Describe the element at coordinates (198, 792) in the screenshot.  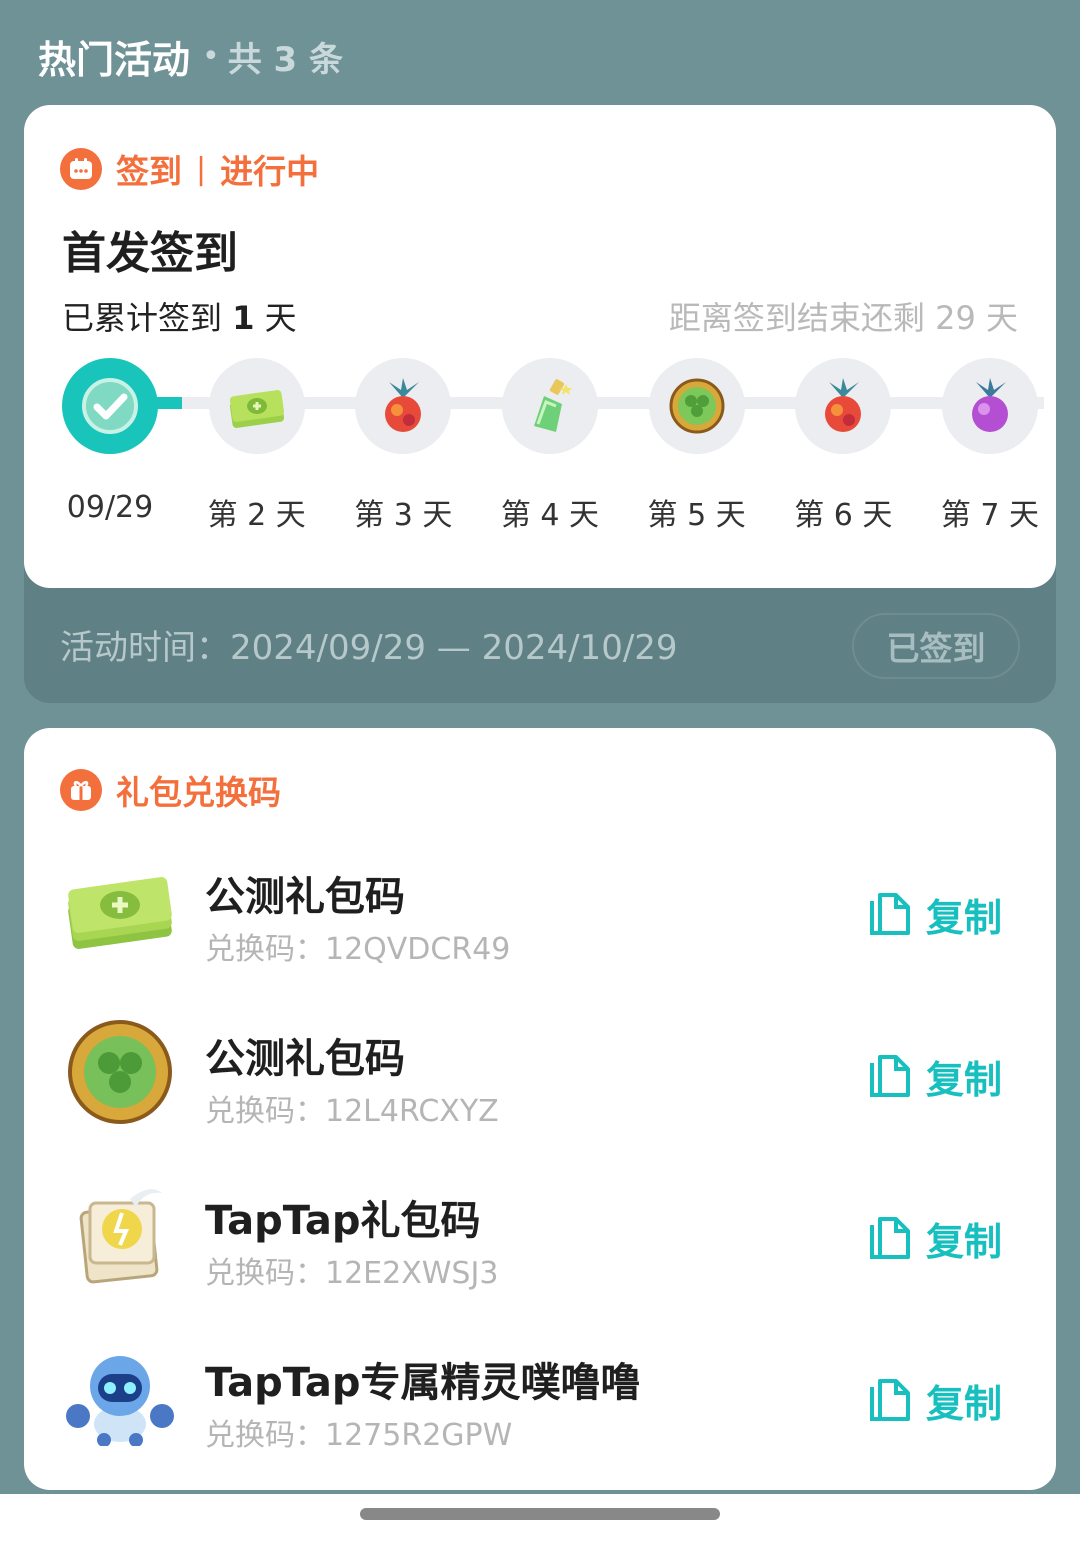
I see `gift-title: 礼包兑换码` at that location.